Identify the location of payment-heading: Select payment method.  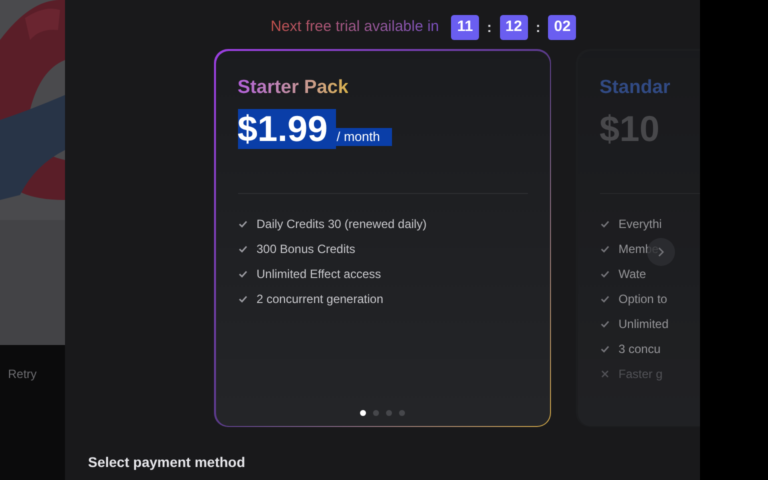
(167, 462).